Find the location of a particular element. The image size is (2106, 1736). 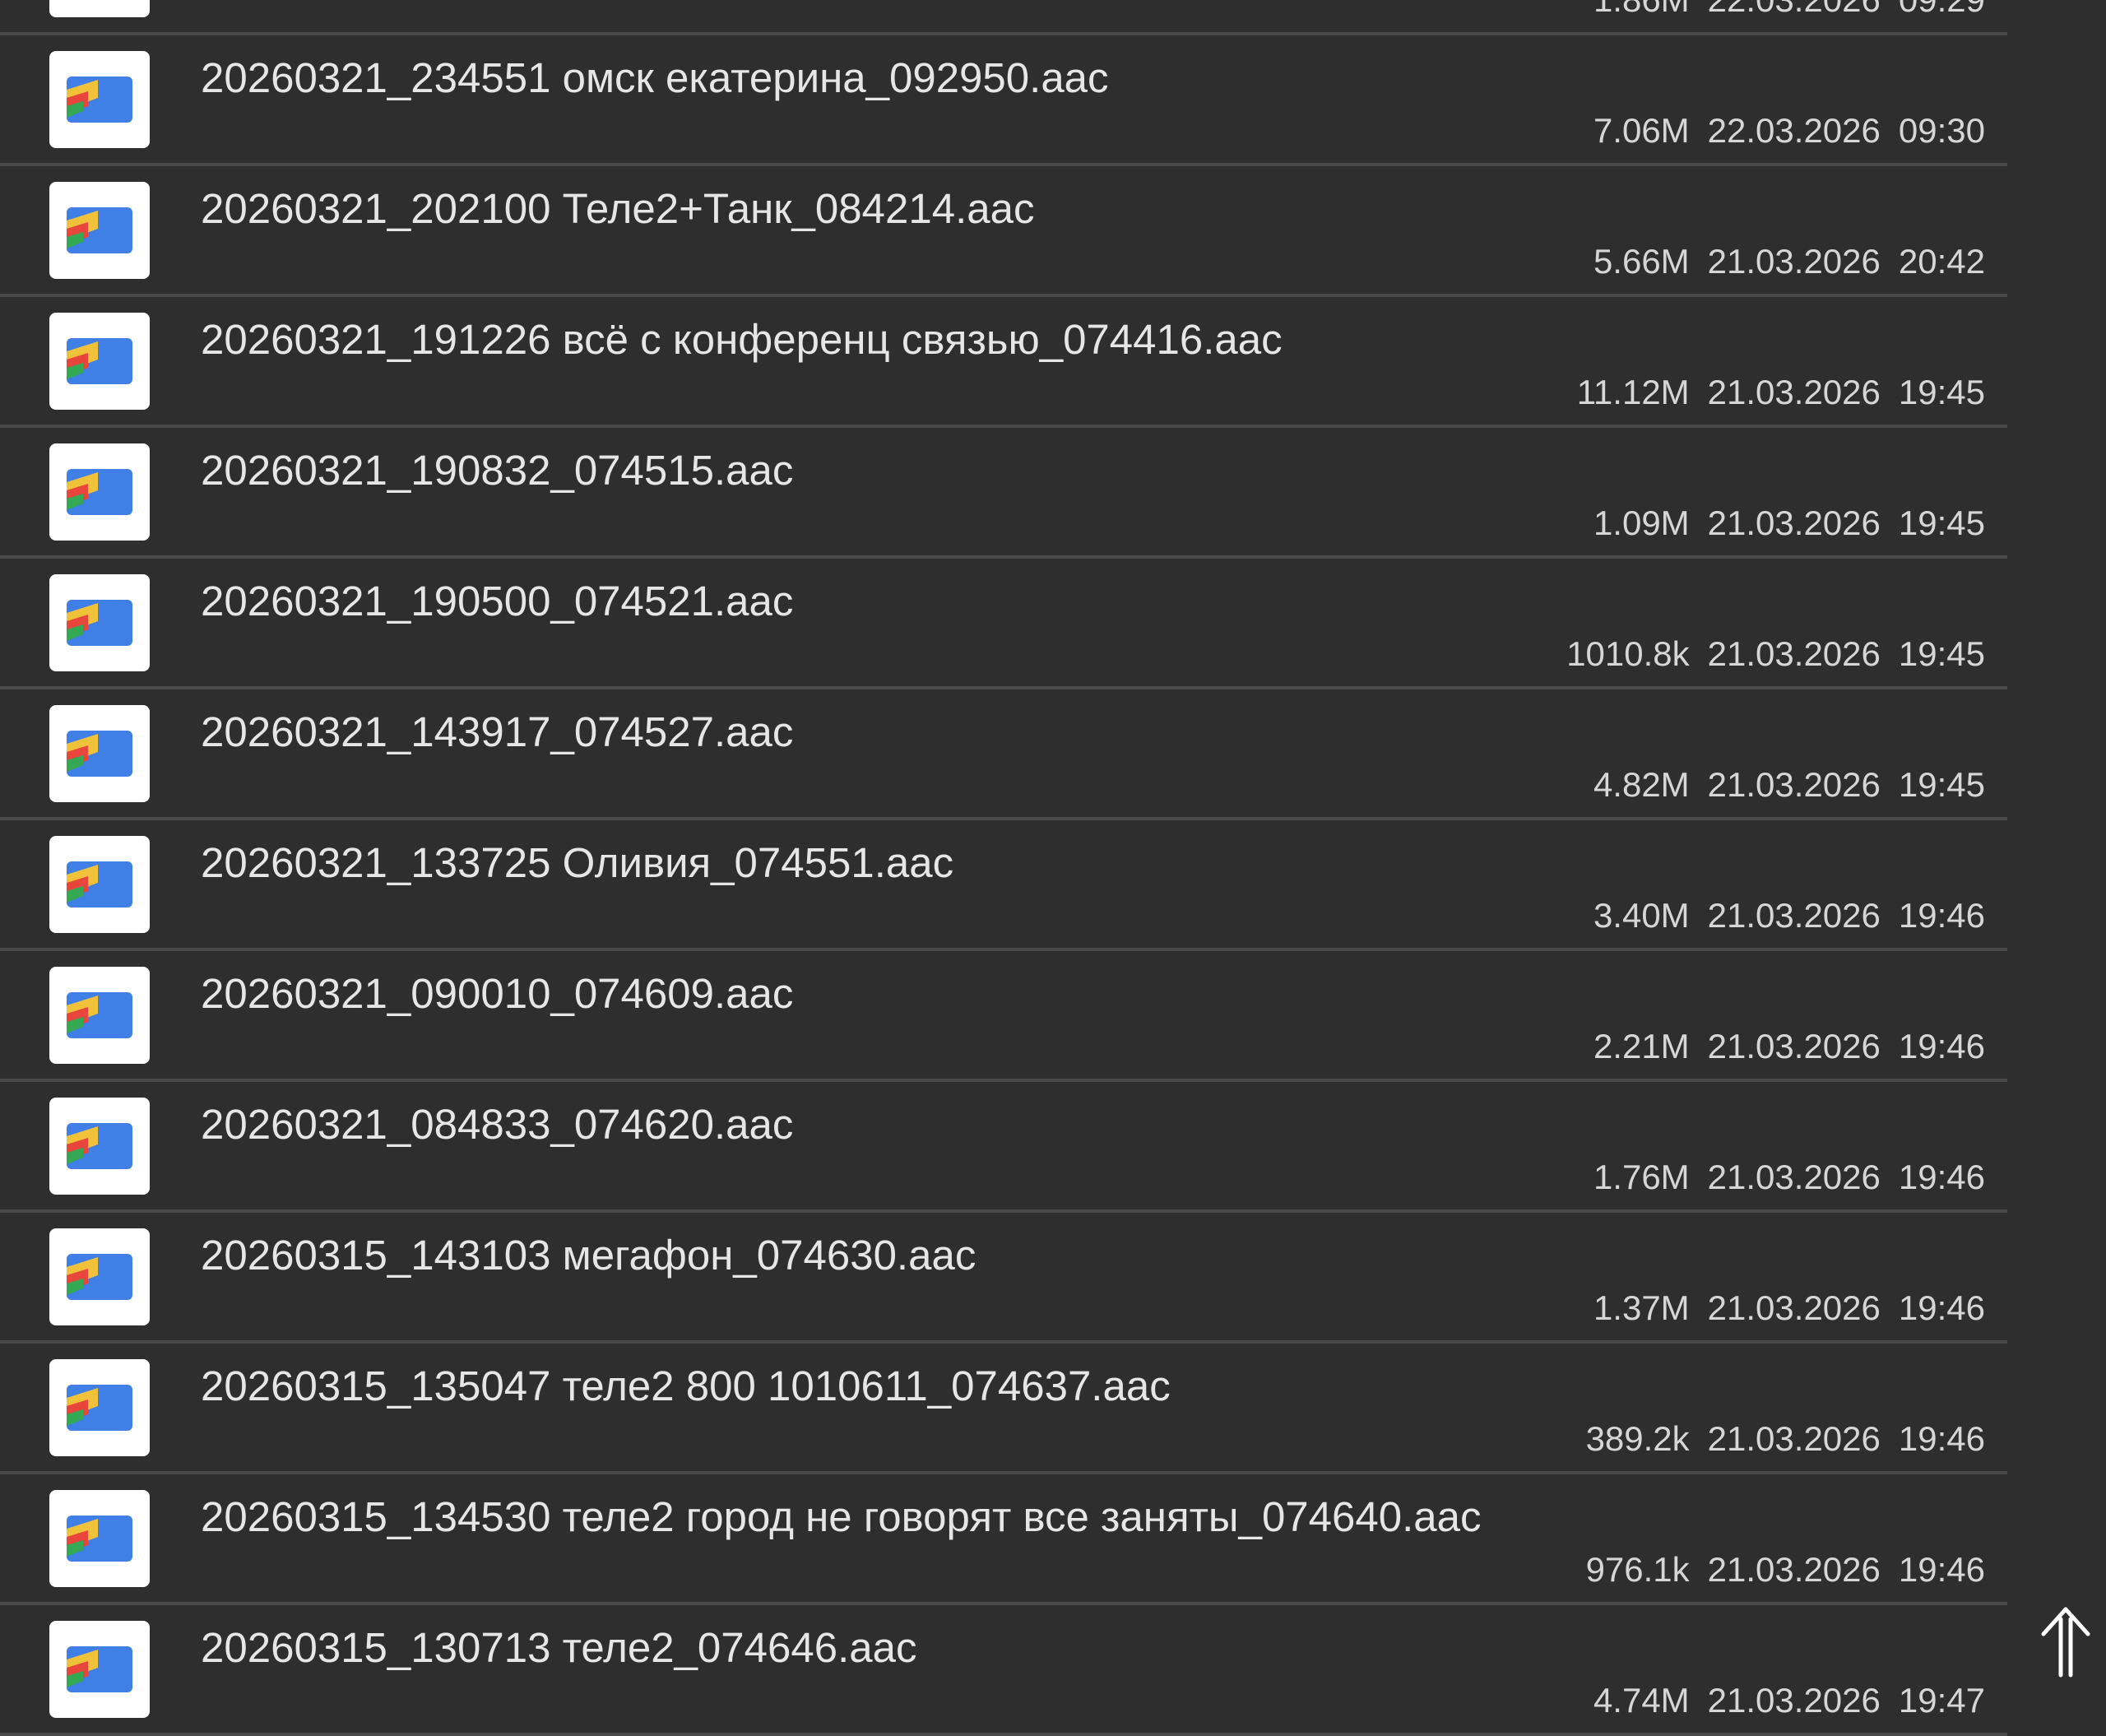

file-row: 1.86M 22.03.2026 09:29 is located at coordinates (1003, 17).